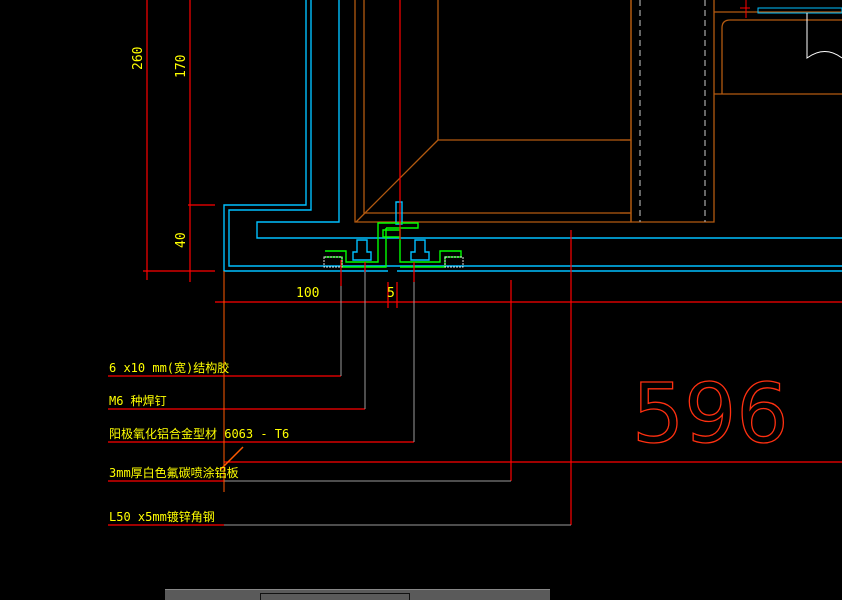 This screenshot has width=842, height=600. What do you see at coordinates (169, 367) in the screenshot?
I see `label-structural-sealant: 6 x10 mm(宽)结构胶` at bounding box center [169, 367].